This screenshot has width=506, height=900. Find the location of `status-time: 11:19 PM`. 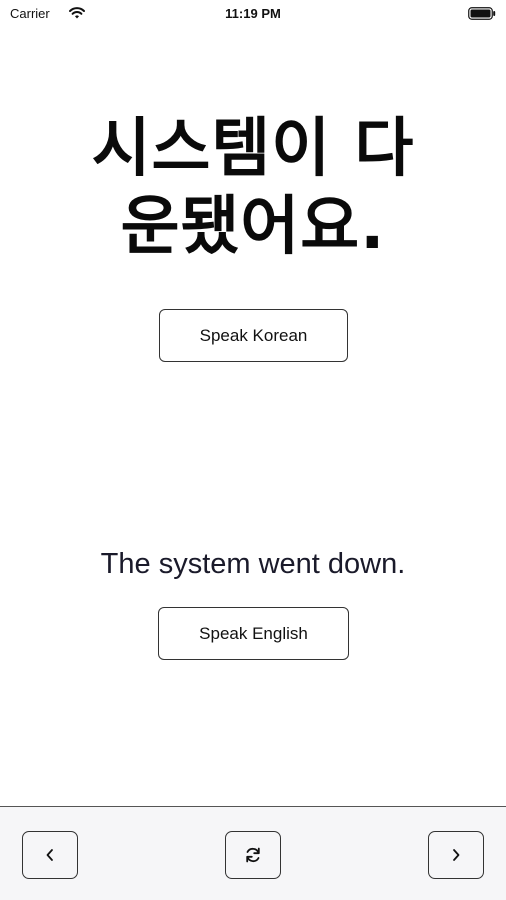

status-time: 11:19 PM is located at coordinates (253, 13).